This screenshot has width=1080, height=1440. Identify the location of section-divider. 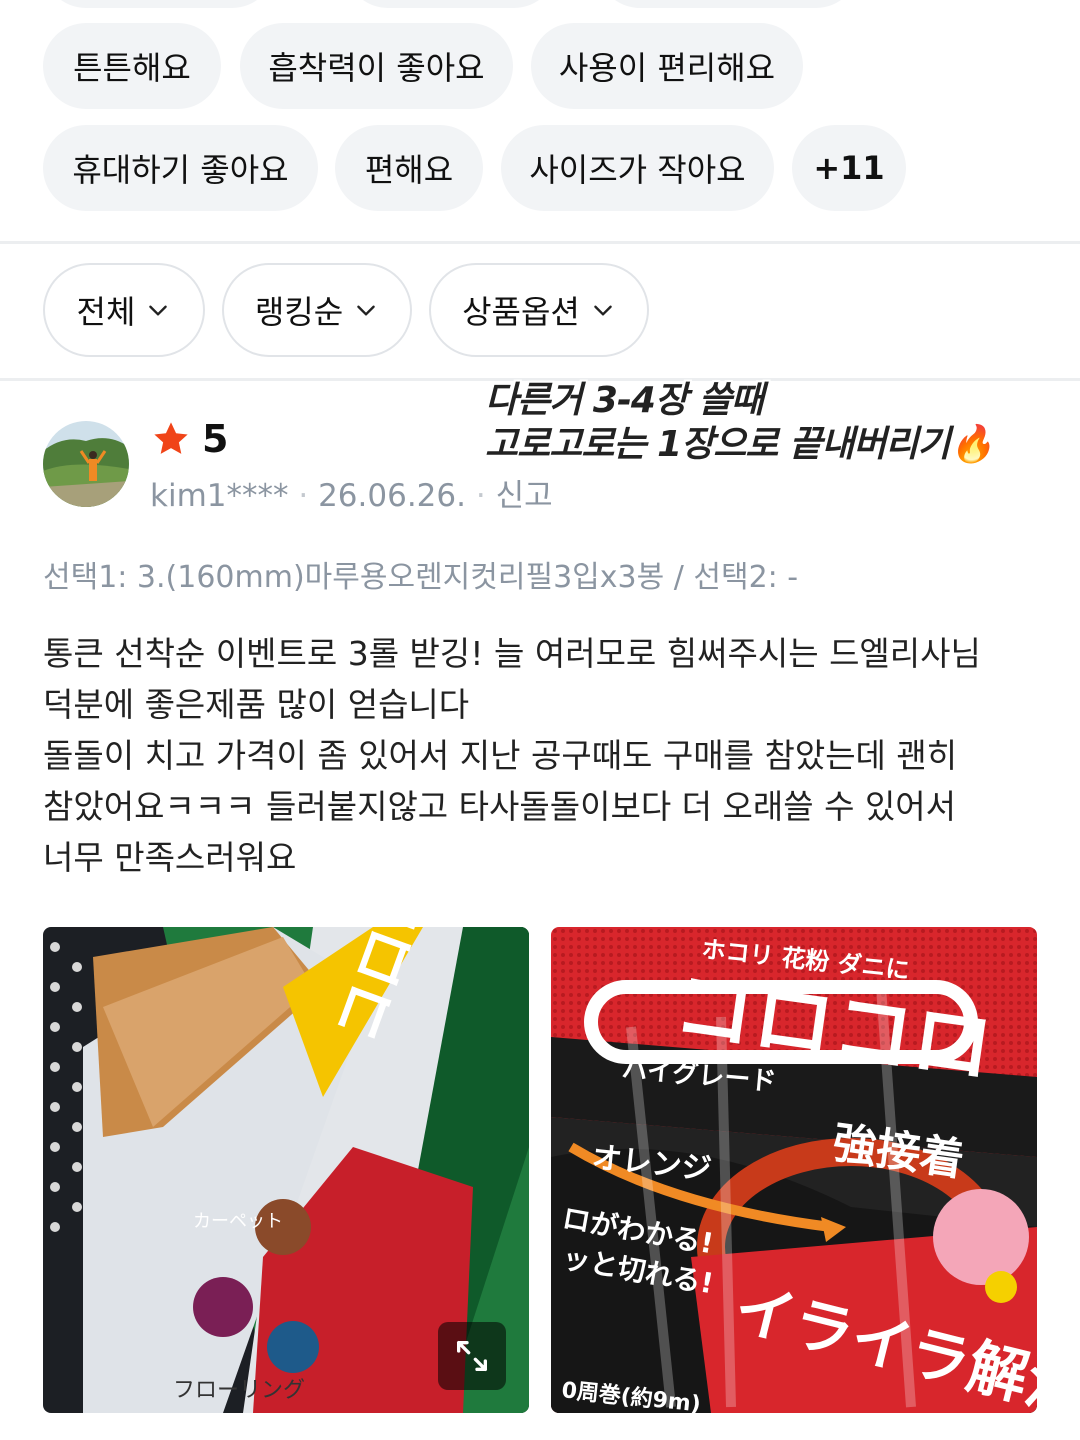
(540, 242).